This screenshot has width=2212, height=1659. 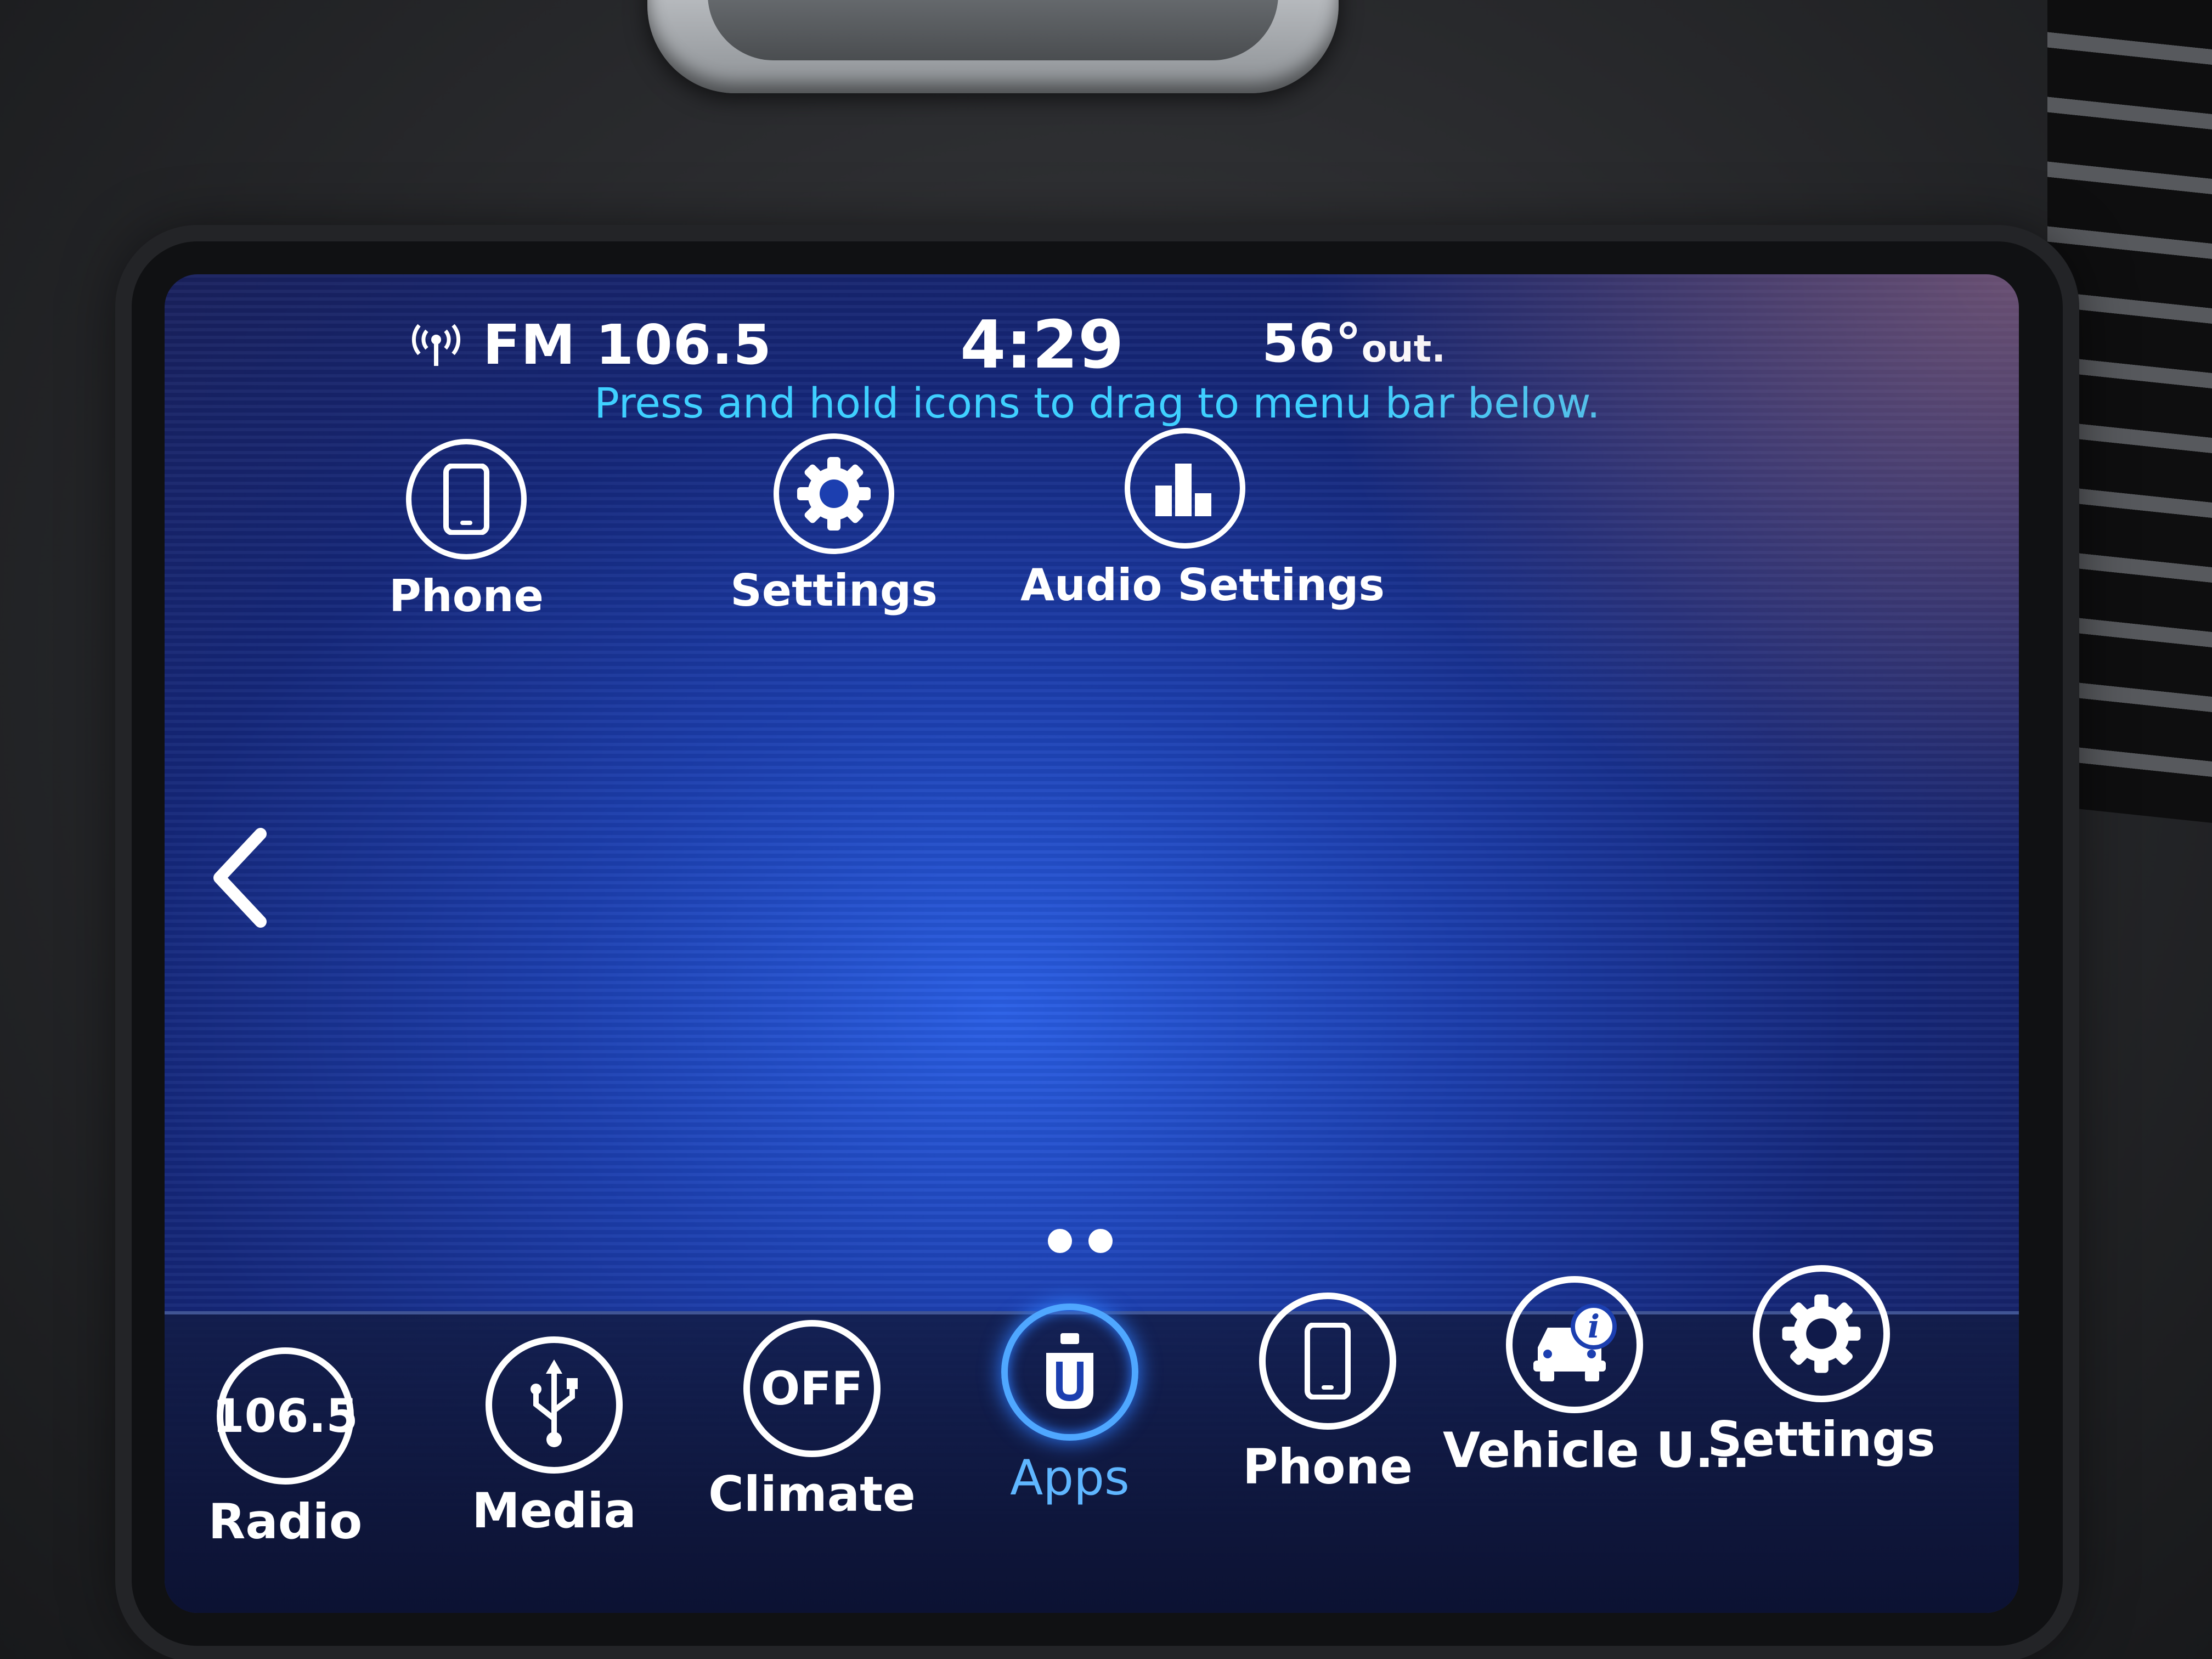 I want to click on app-phone: Phone, so click(x=466, y=531).